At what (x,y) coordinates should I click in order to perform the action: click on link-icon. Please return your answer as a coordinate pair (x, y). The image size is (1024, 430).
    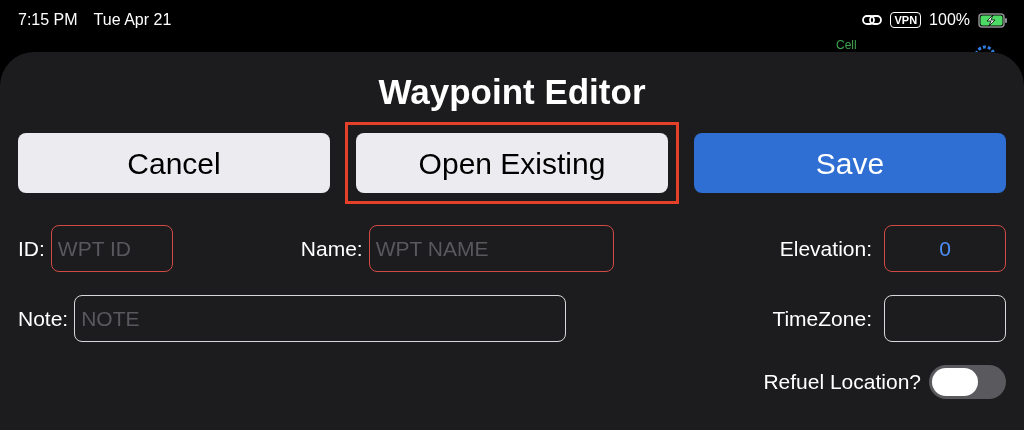
    Looking at the image, I should click on (872, 20).